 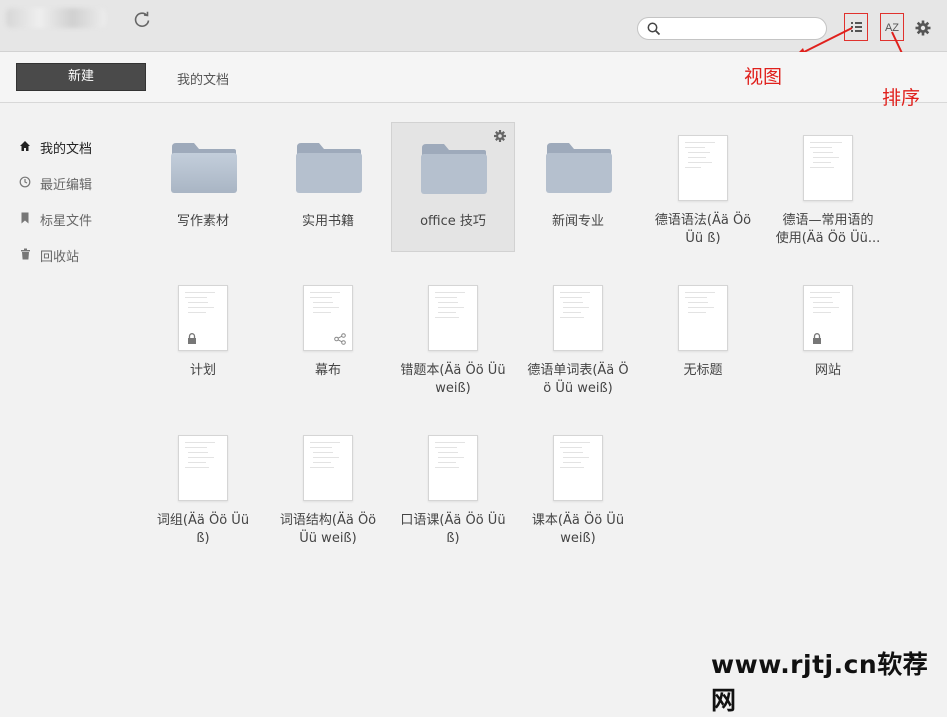 What do you see at coordinates (203, 78) in the screenshot?
I see `breadcrumb: 我的文档` at bounding box center [203, 78].